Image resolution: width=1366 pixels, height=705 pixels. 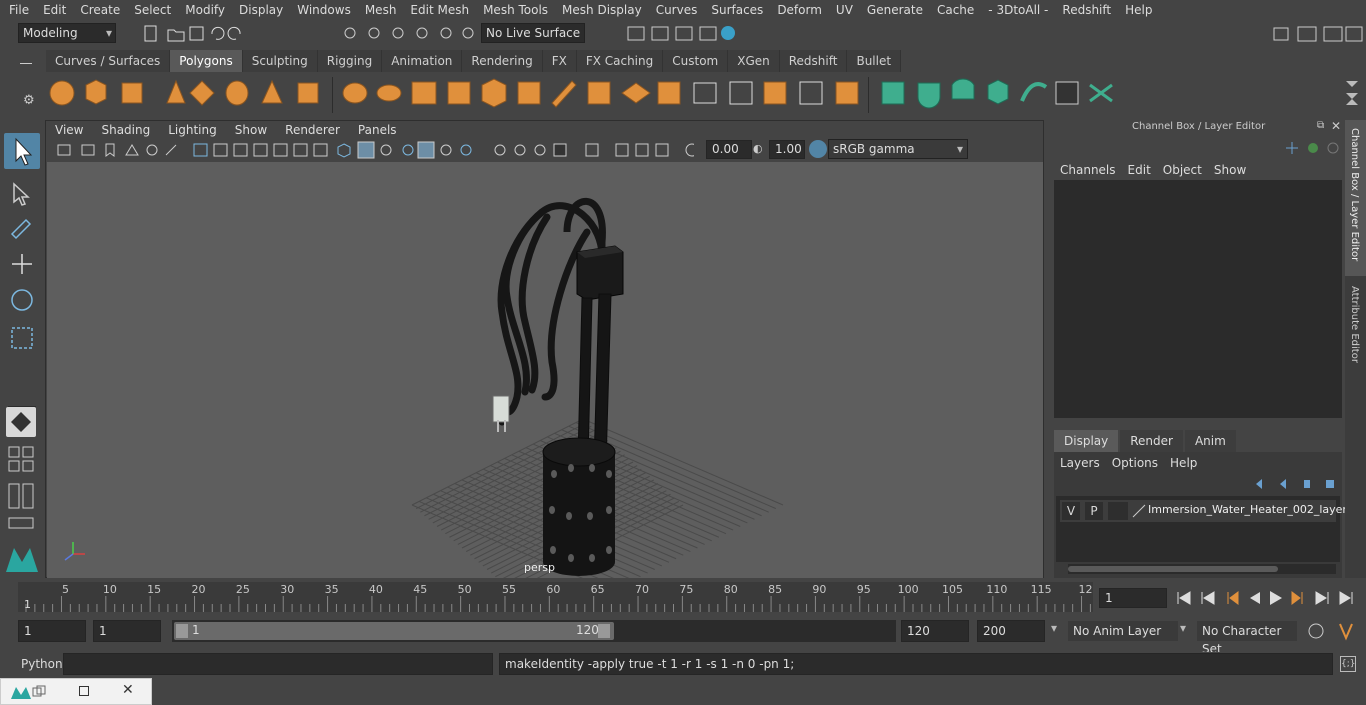 What do you see at coordinates (192, 130) in the screenshot?
I see `viewport-menu-lighting: Lighting` at bounding box center [192, 130].